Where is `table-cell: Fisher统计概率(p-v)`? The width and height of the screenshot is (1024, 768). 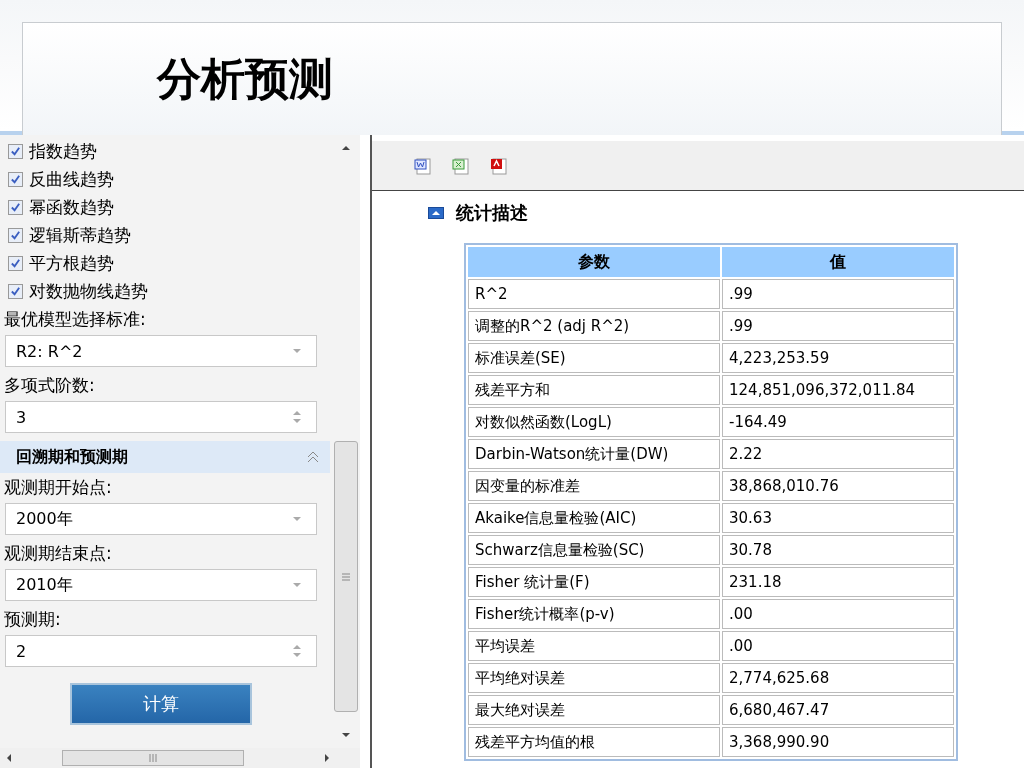
table-cell: Fisher统计概率(p-v) is located at coordinates (594, 614).